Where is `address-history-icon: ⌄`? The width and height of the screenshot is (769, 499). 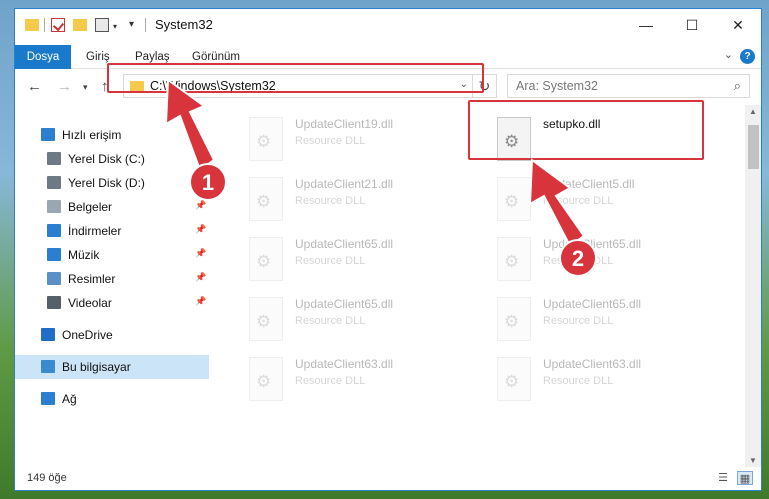 address-history-icon: ⌄ is located at coordinates (464, 84).